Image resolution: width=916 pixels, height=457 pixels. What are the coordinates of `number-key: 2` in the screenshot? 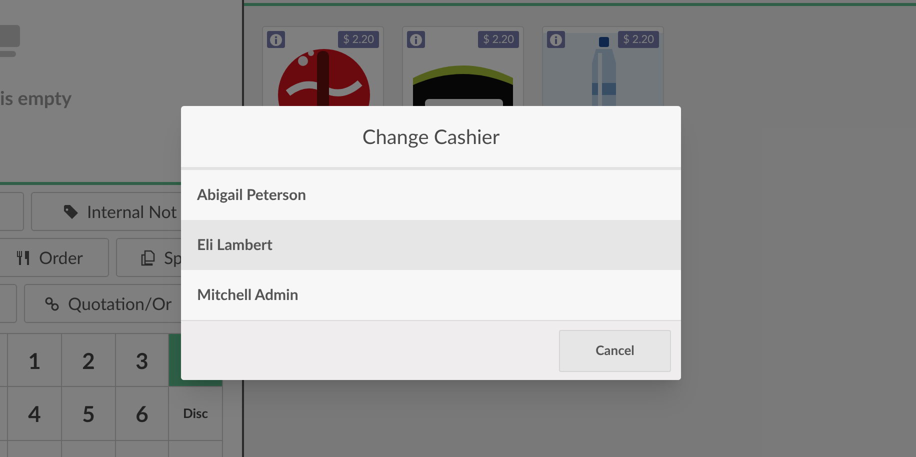 It's located at (89, 360).